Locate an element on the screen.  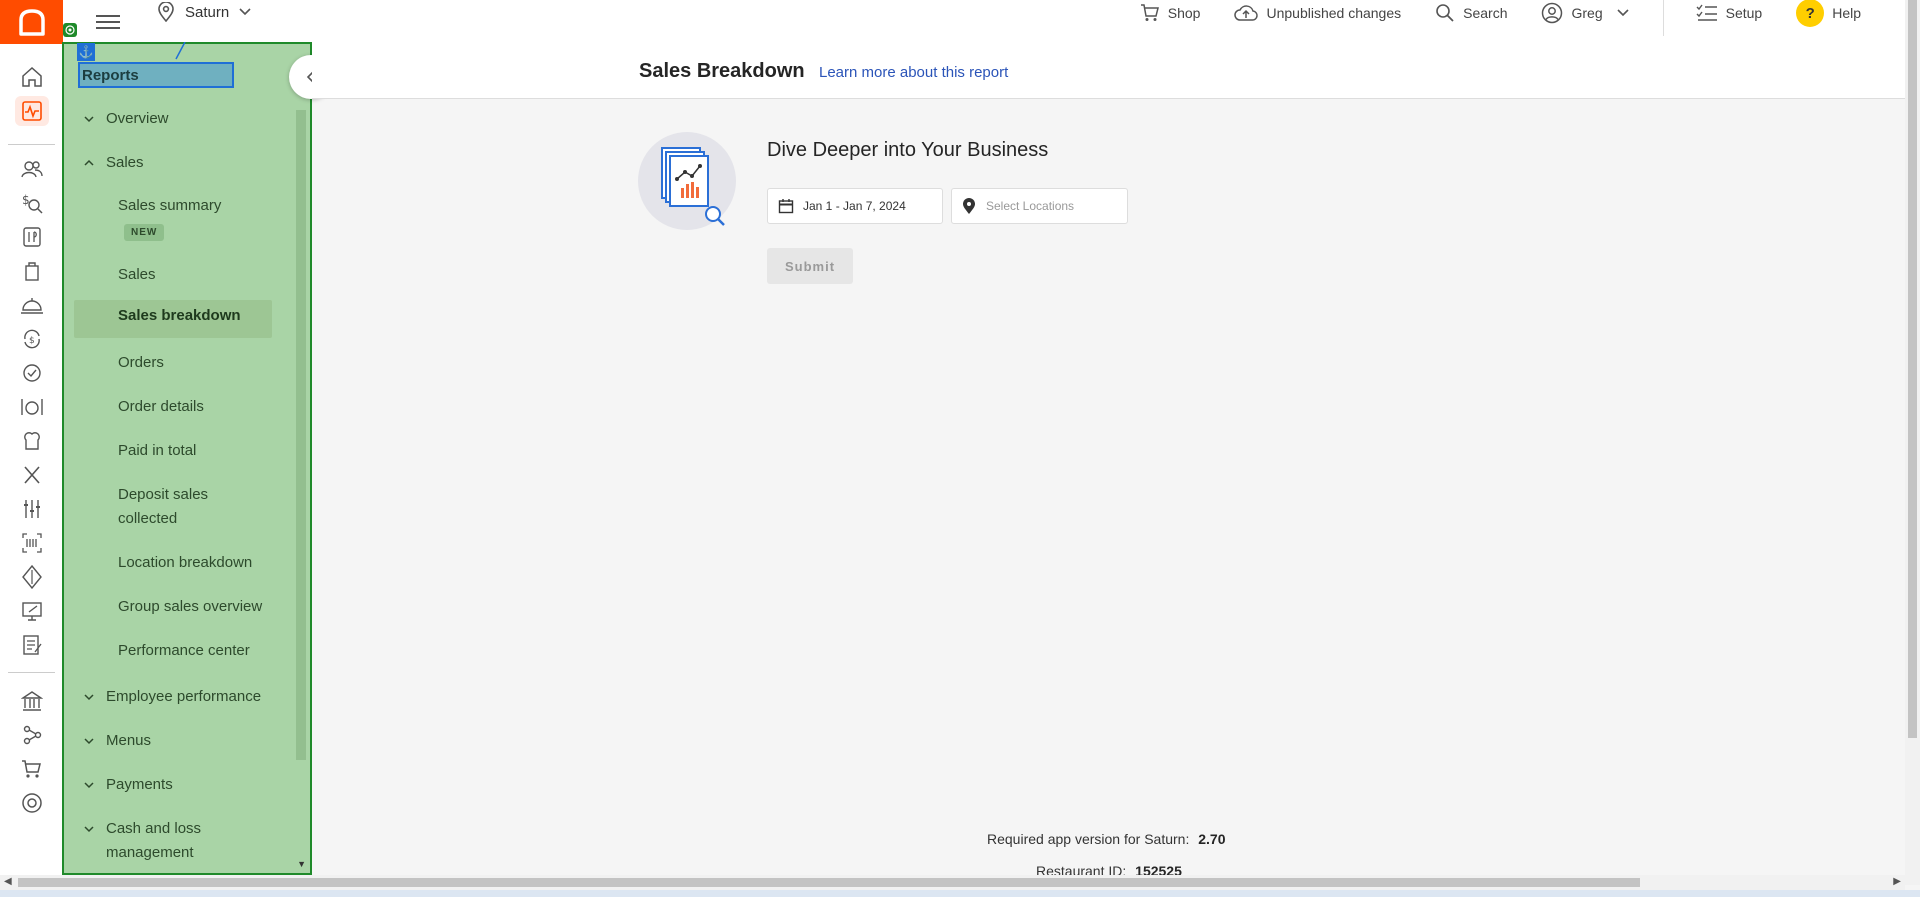
submit-button: Submit is located at coordinates (810, 266).